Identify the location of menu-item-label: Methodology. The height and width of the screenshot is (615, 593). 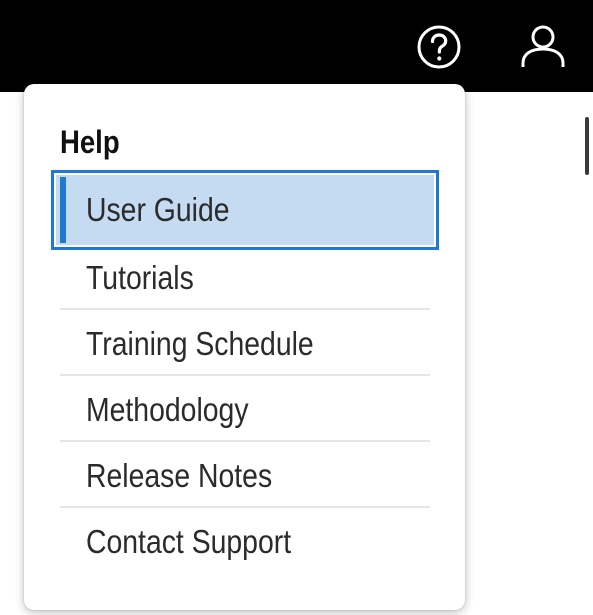
(167, 409).